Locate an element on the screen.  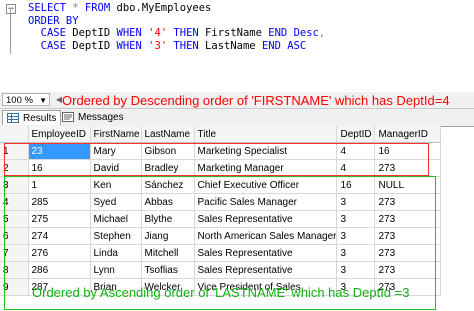
row-number-header is located at coordinates (14, 134).